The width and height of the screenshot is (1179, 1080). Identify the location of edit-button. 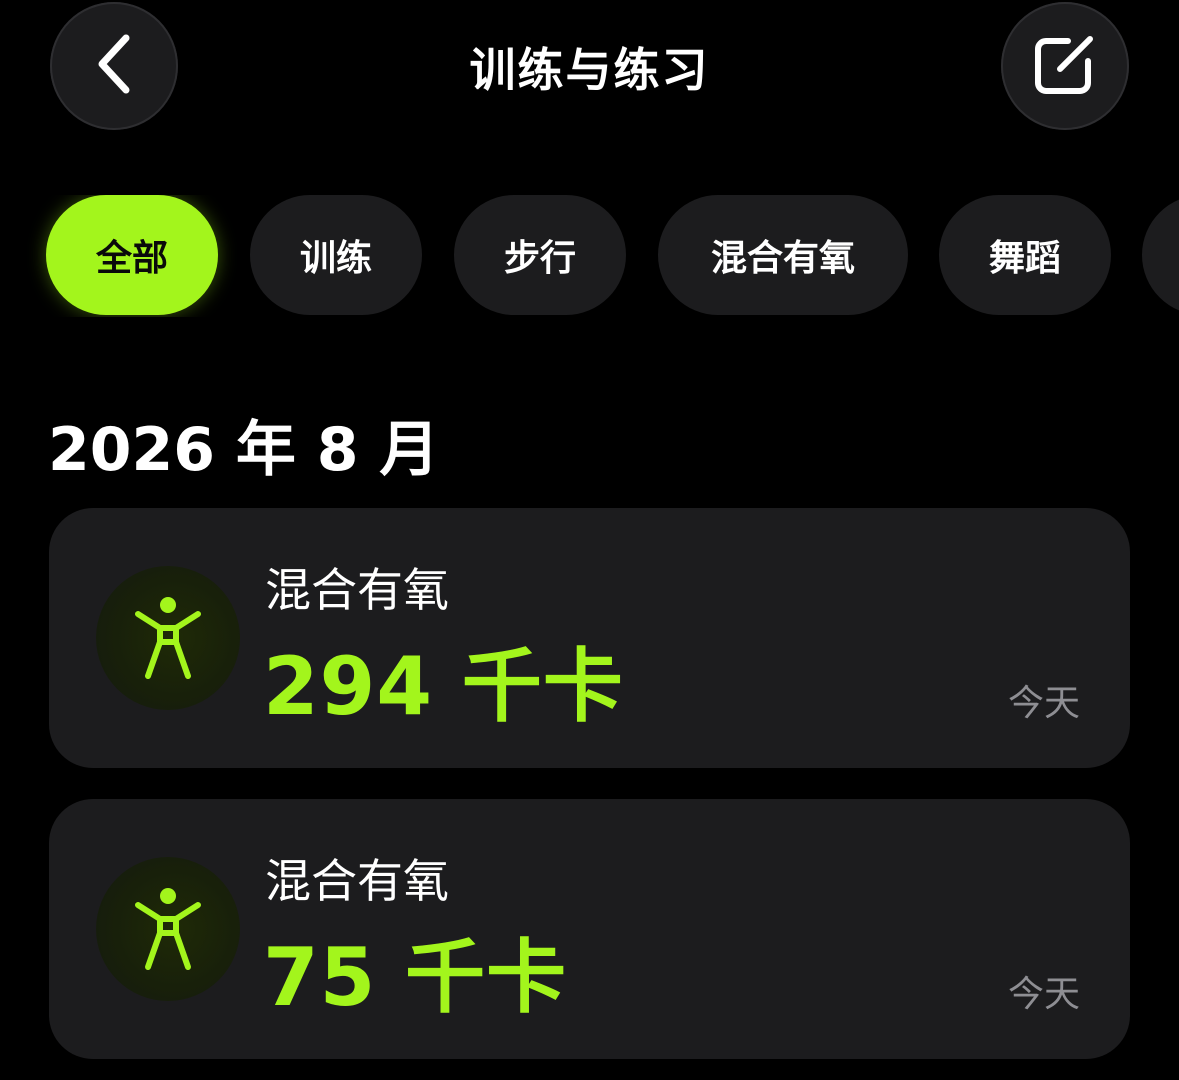
(1065, 66).